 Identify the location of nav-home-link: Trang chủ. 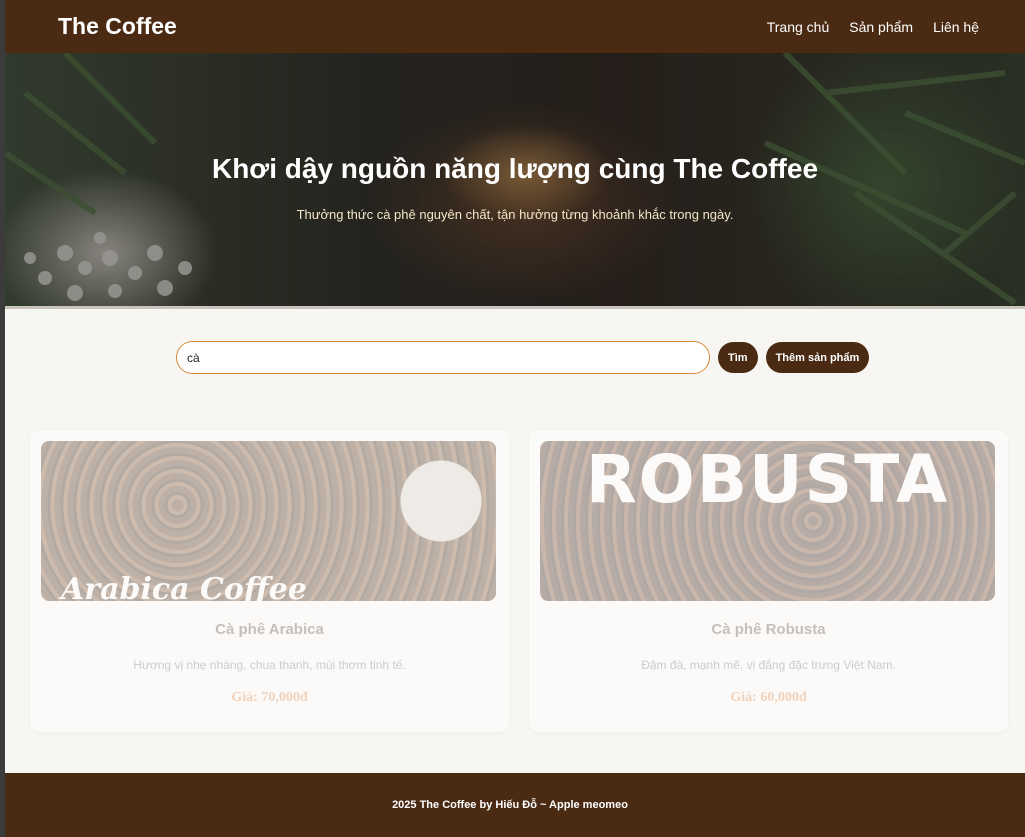
(798, 27).